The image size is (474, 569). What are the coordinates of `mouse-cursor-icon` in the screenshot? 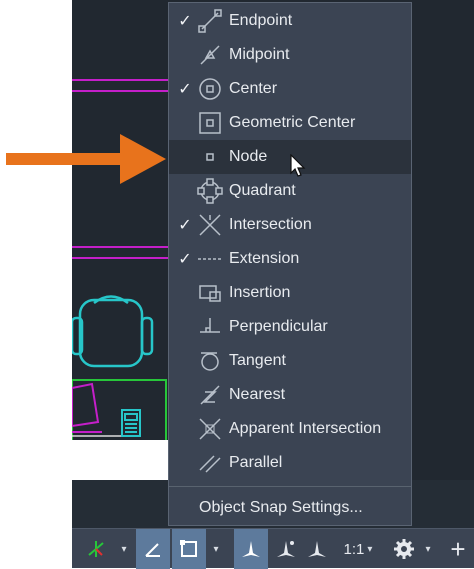 It's located at (298, 165).